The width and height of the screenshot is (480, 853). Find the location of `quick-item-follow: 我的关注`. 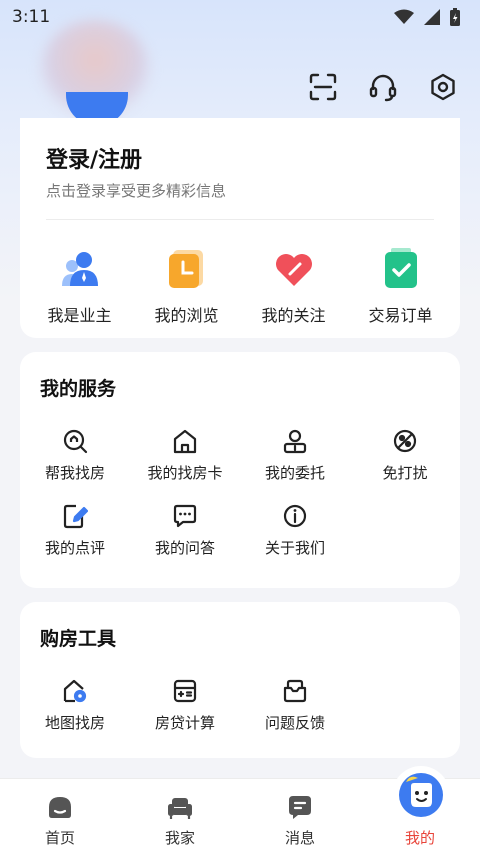

quick-item-follow: 我的关注 is located at coordinates (294, 286).